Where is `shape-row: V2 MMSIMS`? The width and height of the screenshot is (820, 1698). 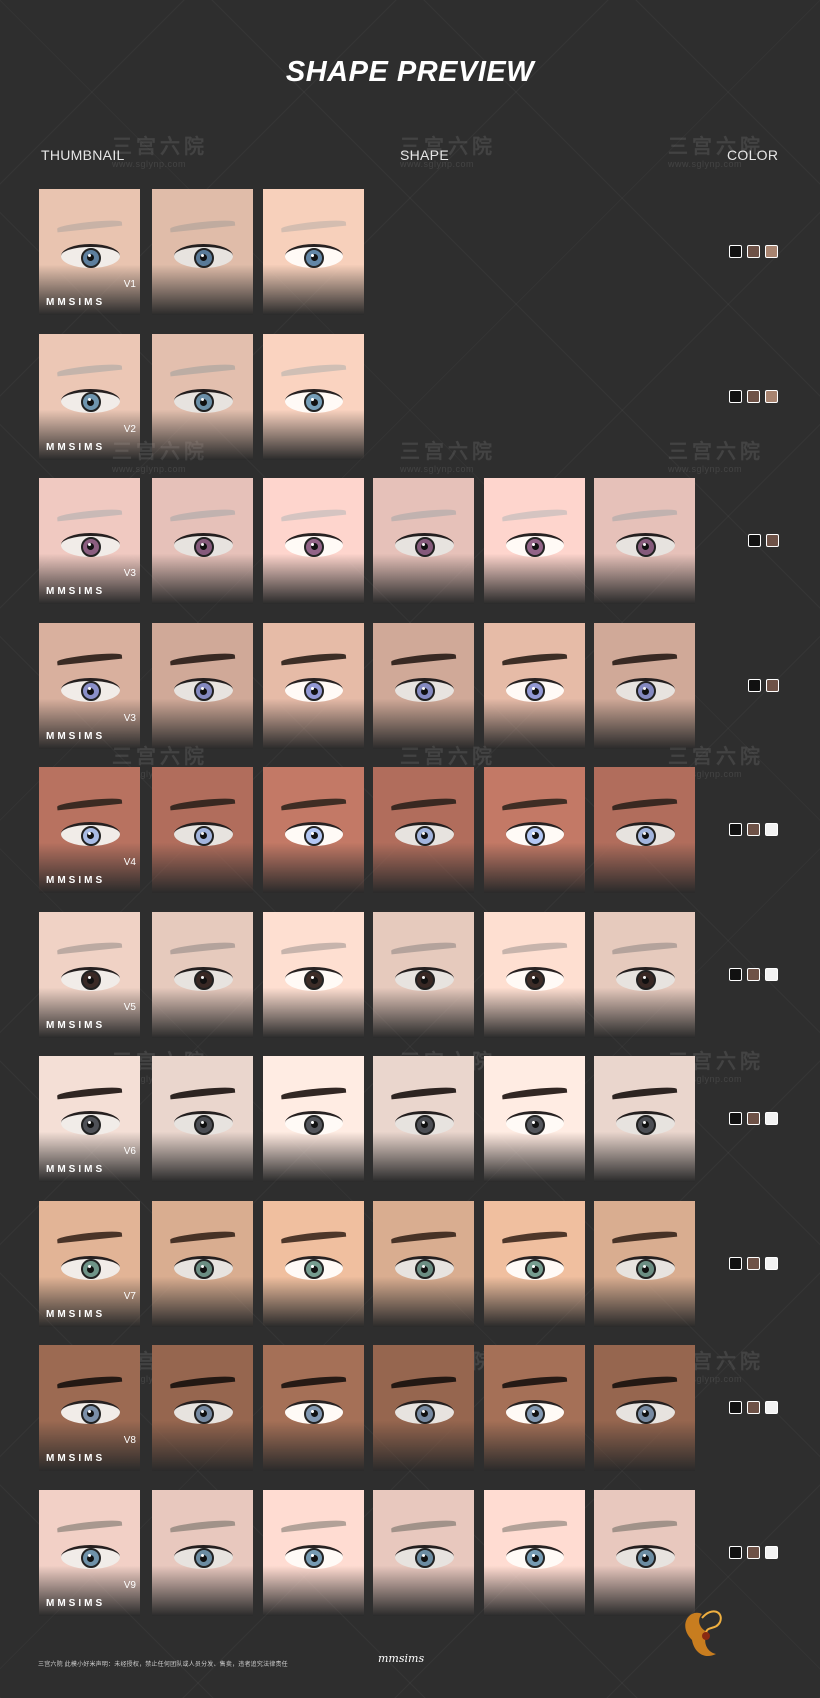
shape-row: V2 MMSIMS is located at coordinates (410, 396).